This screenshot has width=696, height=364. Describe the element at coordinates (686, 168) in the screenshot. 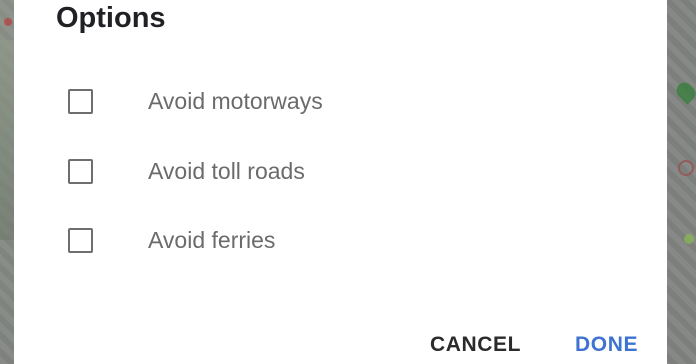

I see `transit-station-icon` at that location.